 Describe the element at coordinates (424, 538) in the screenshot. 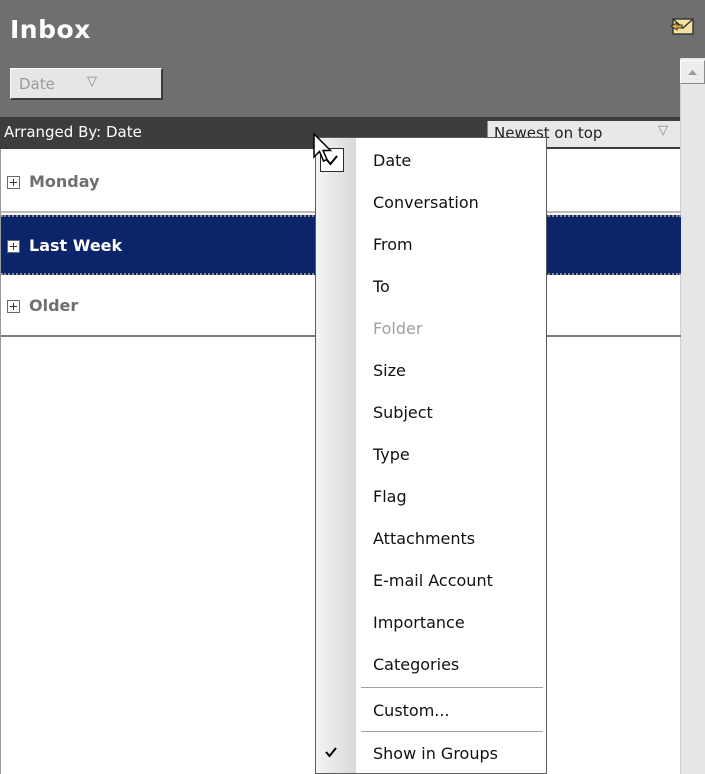

I see `menu-item-label: Attachments` at that location.